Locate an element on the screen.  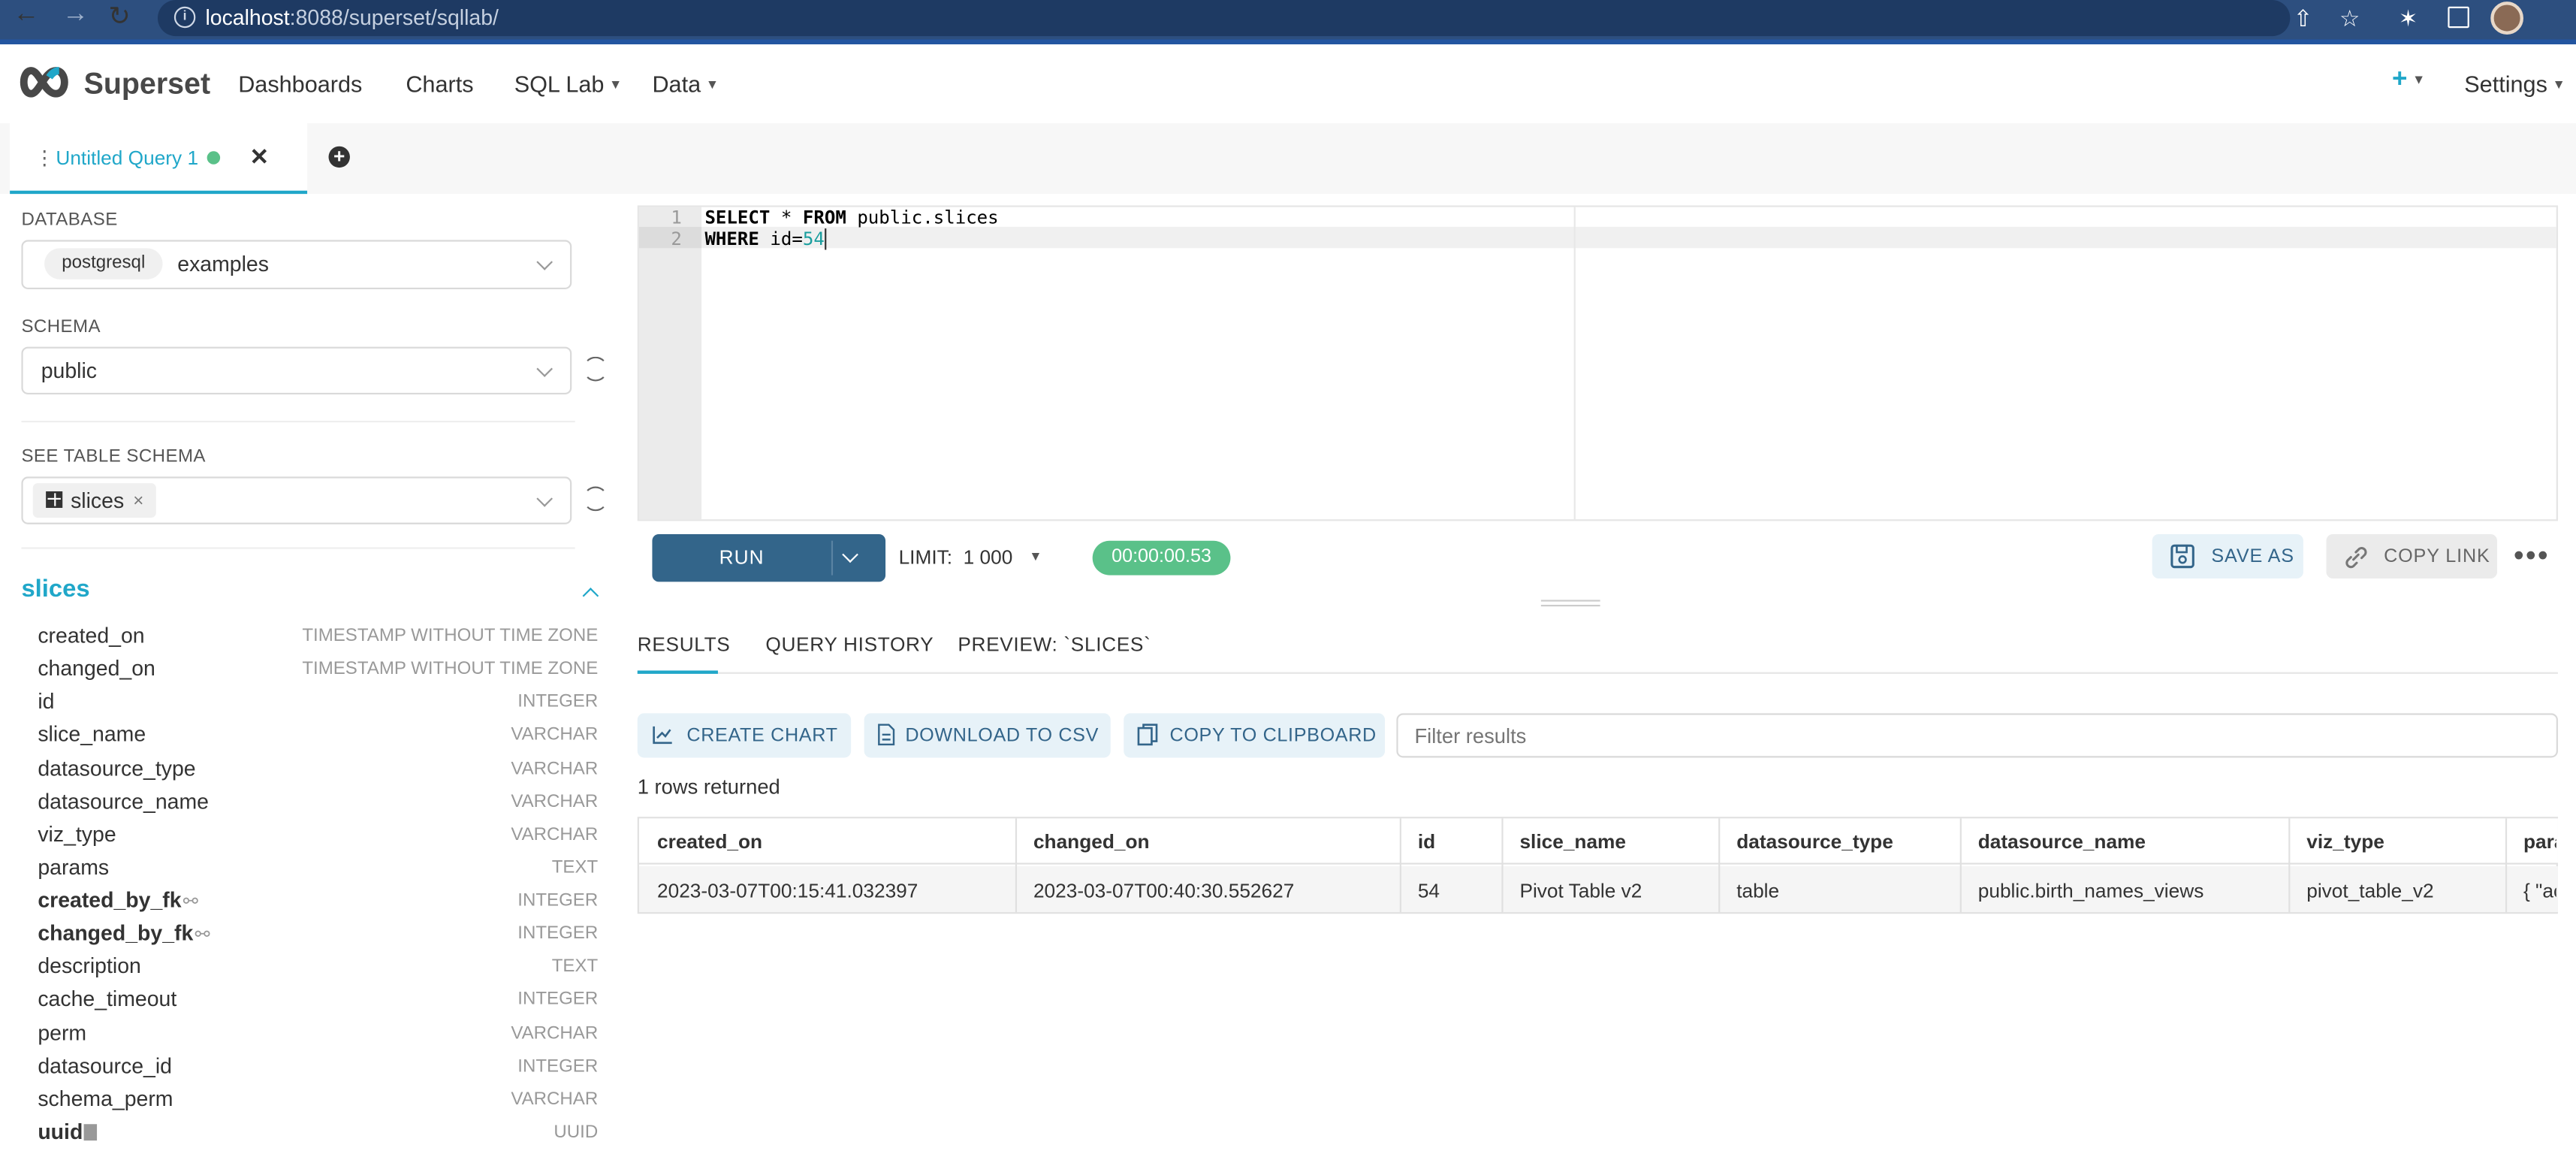
nav-sql-lab-label: SQL Lab is located at coordinates (559, 84).